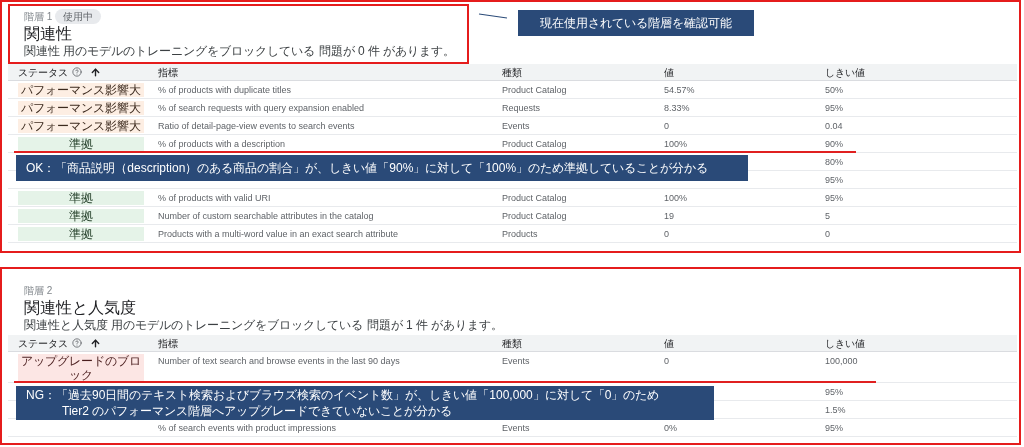 This screenshot has width=1024, height=447. I want to click on tier-label: 階層 1, so click(38, 17).